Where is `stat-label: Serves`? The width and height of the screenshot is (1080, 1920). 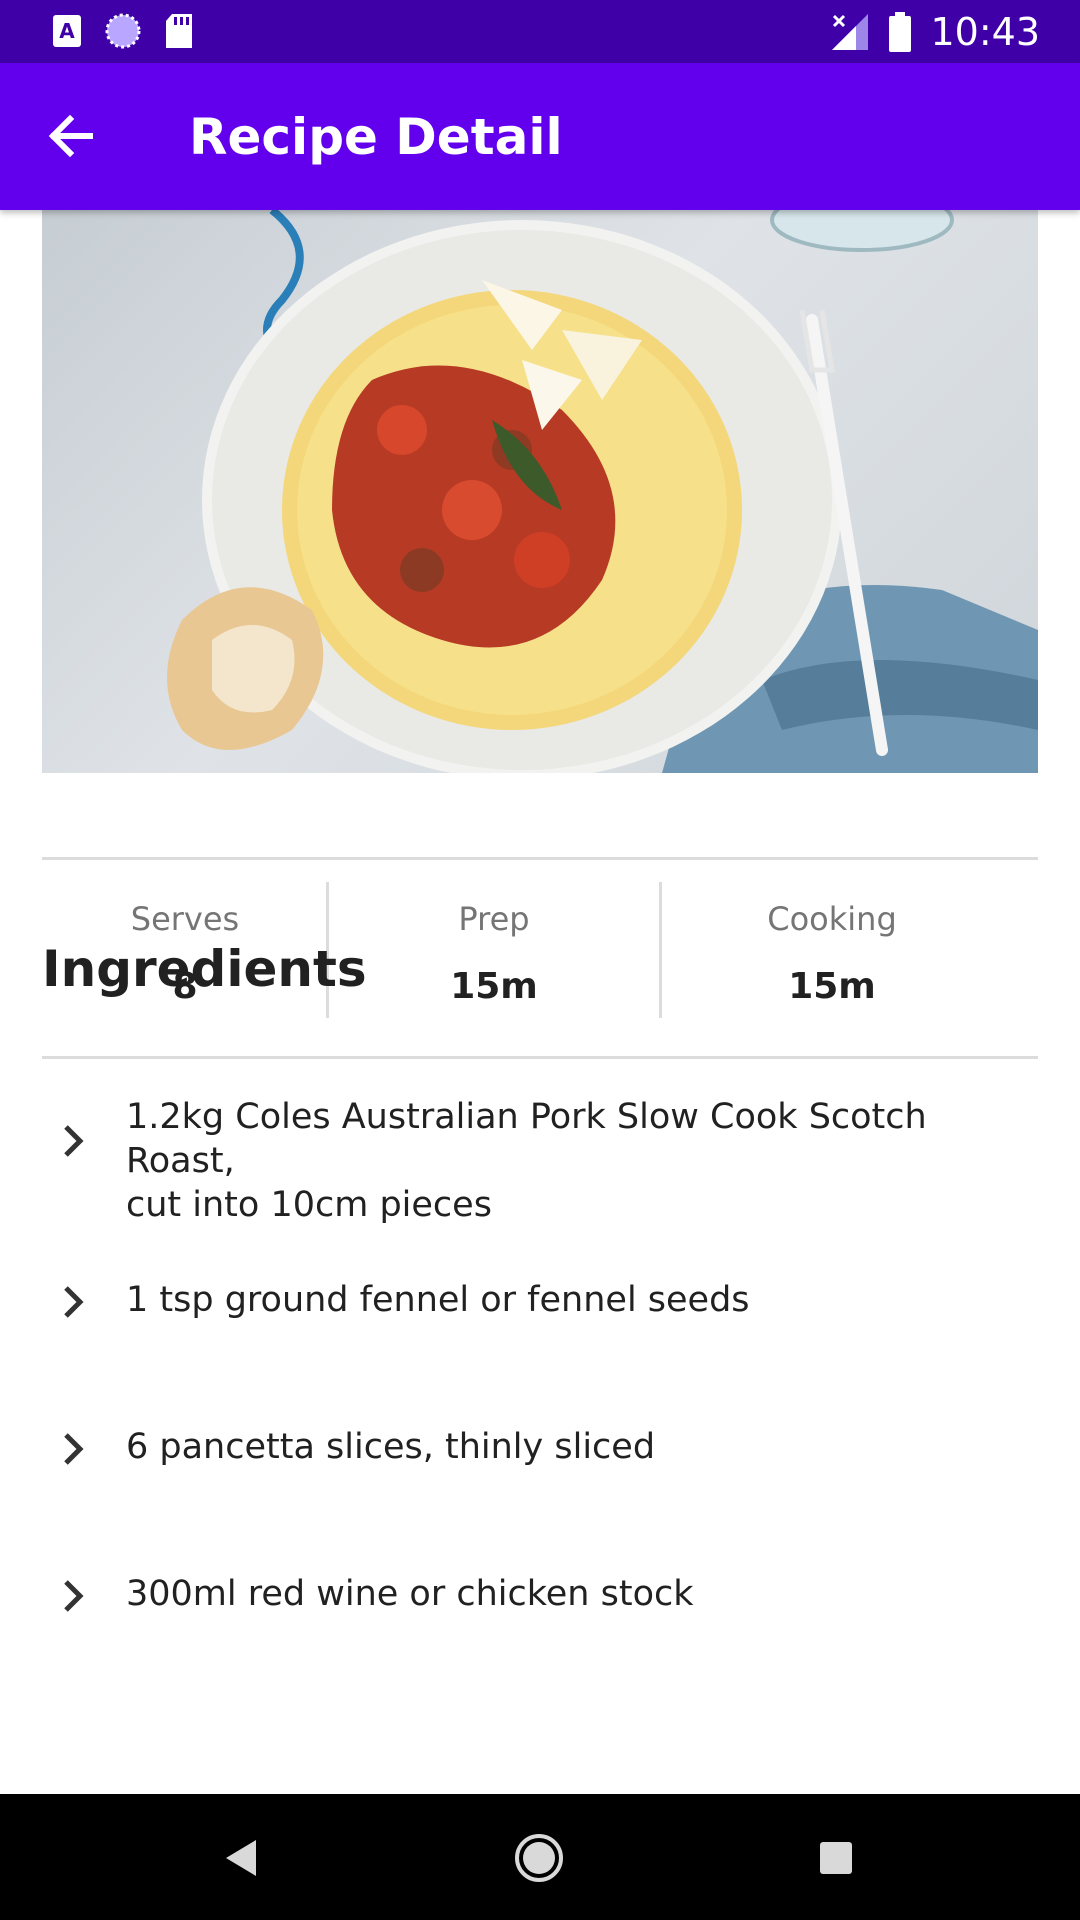
stat-label: Serves is located at coordinates (185, 919).